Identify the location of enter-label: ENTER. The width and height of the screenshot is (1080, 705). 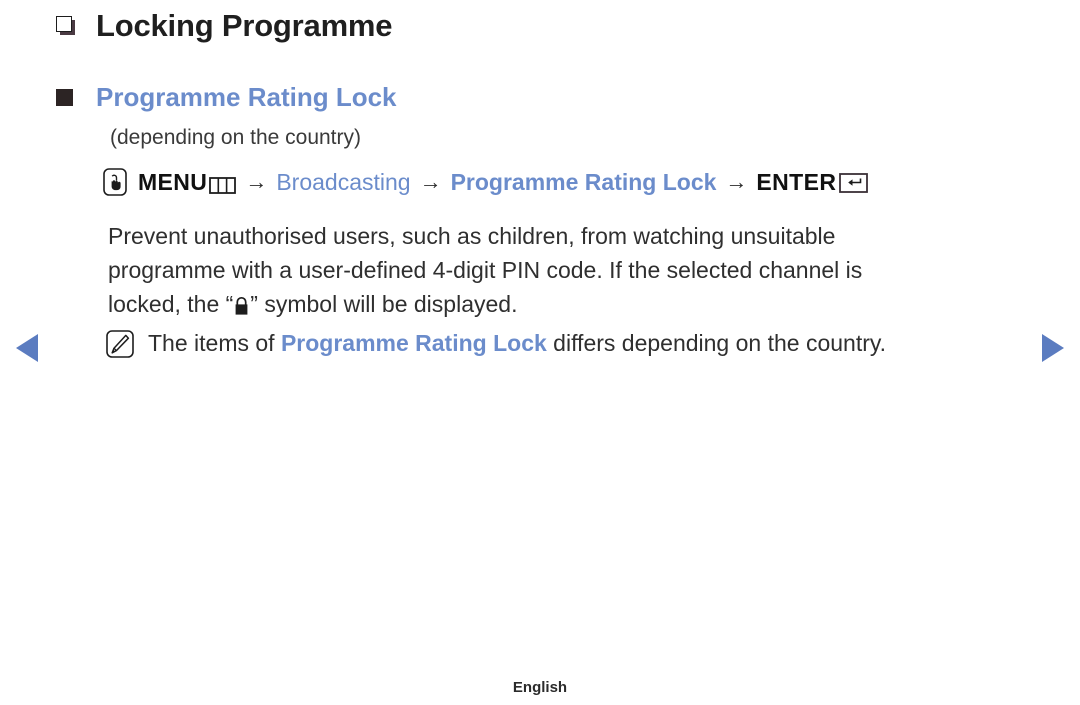
(796, 181).